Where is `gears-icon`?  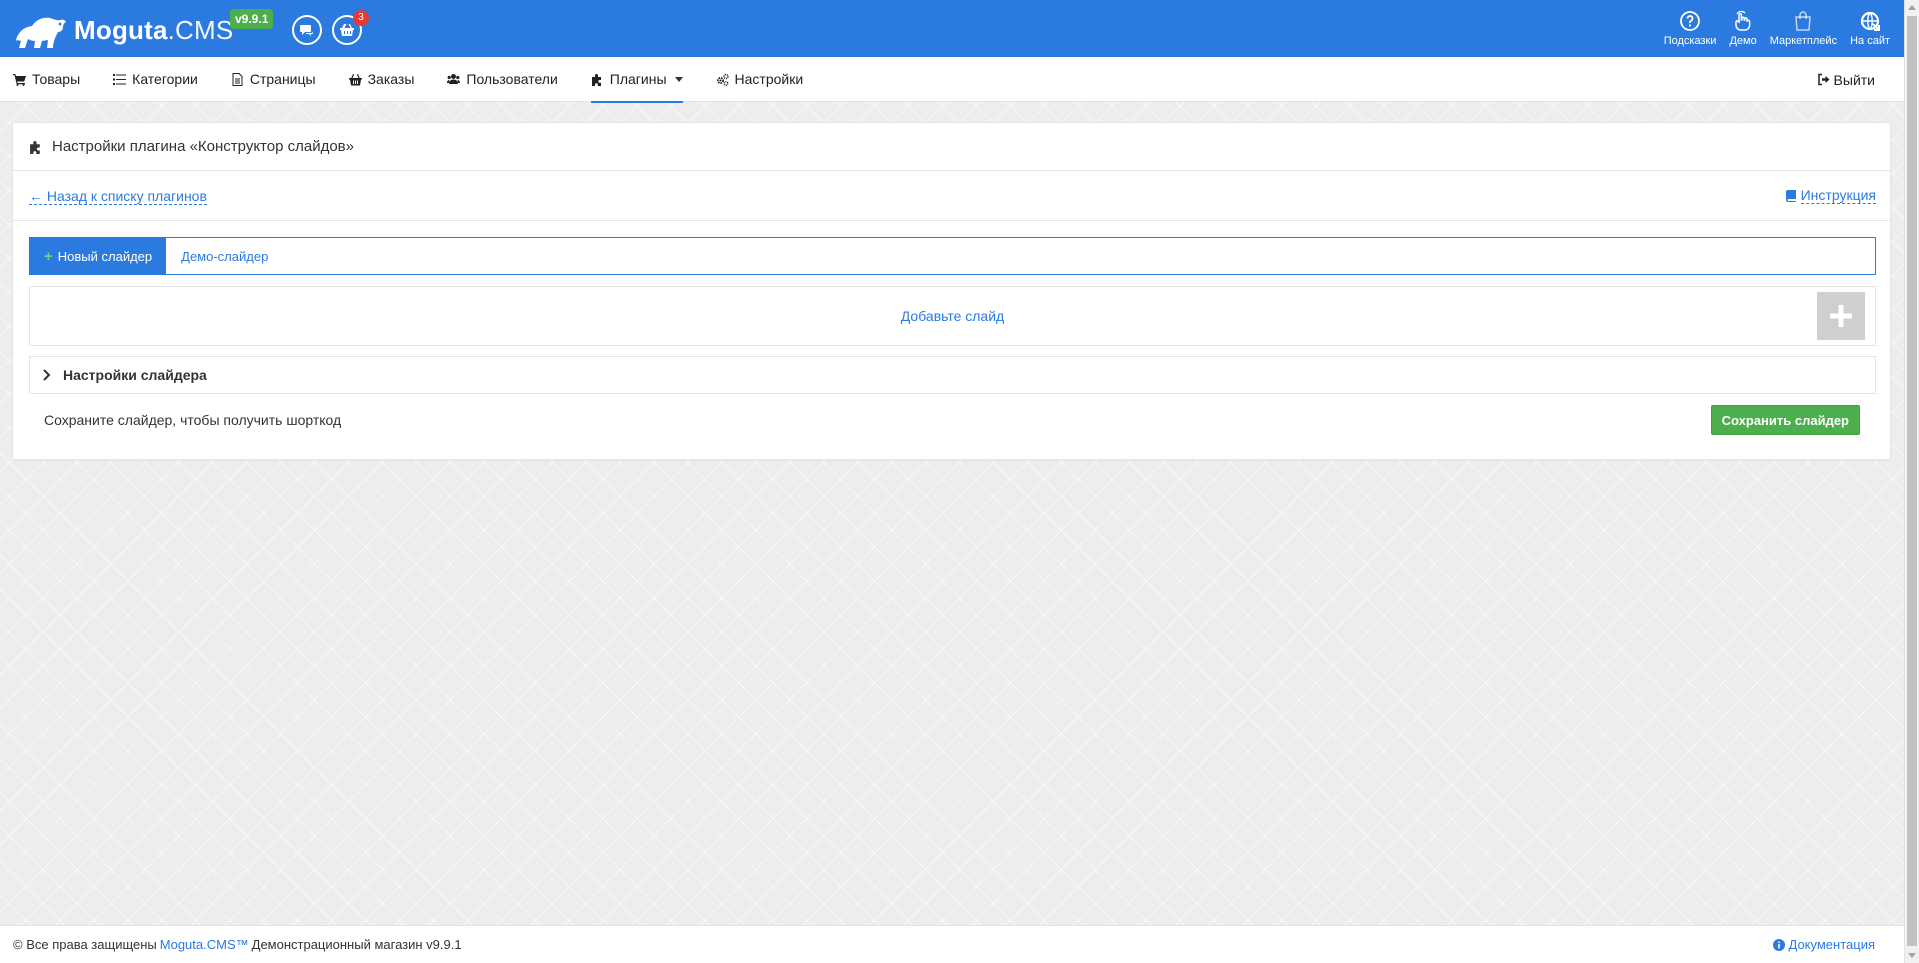
gears-icon is located at coordinates (722, 79).